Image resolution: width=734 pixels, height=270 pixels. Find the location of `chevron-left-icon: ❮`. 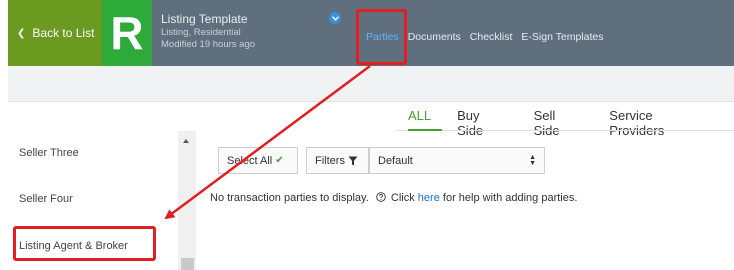

chevron-left-icon: ❮ is located at coordinates (21, 33).